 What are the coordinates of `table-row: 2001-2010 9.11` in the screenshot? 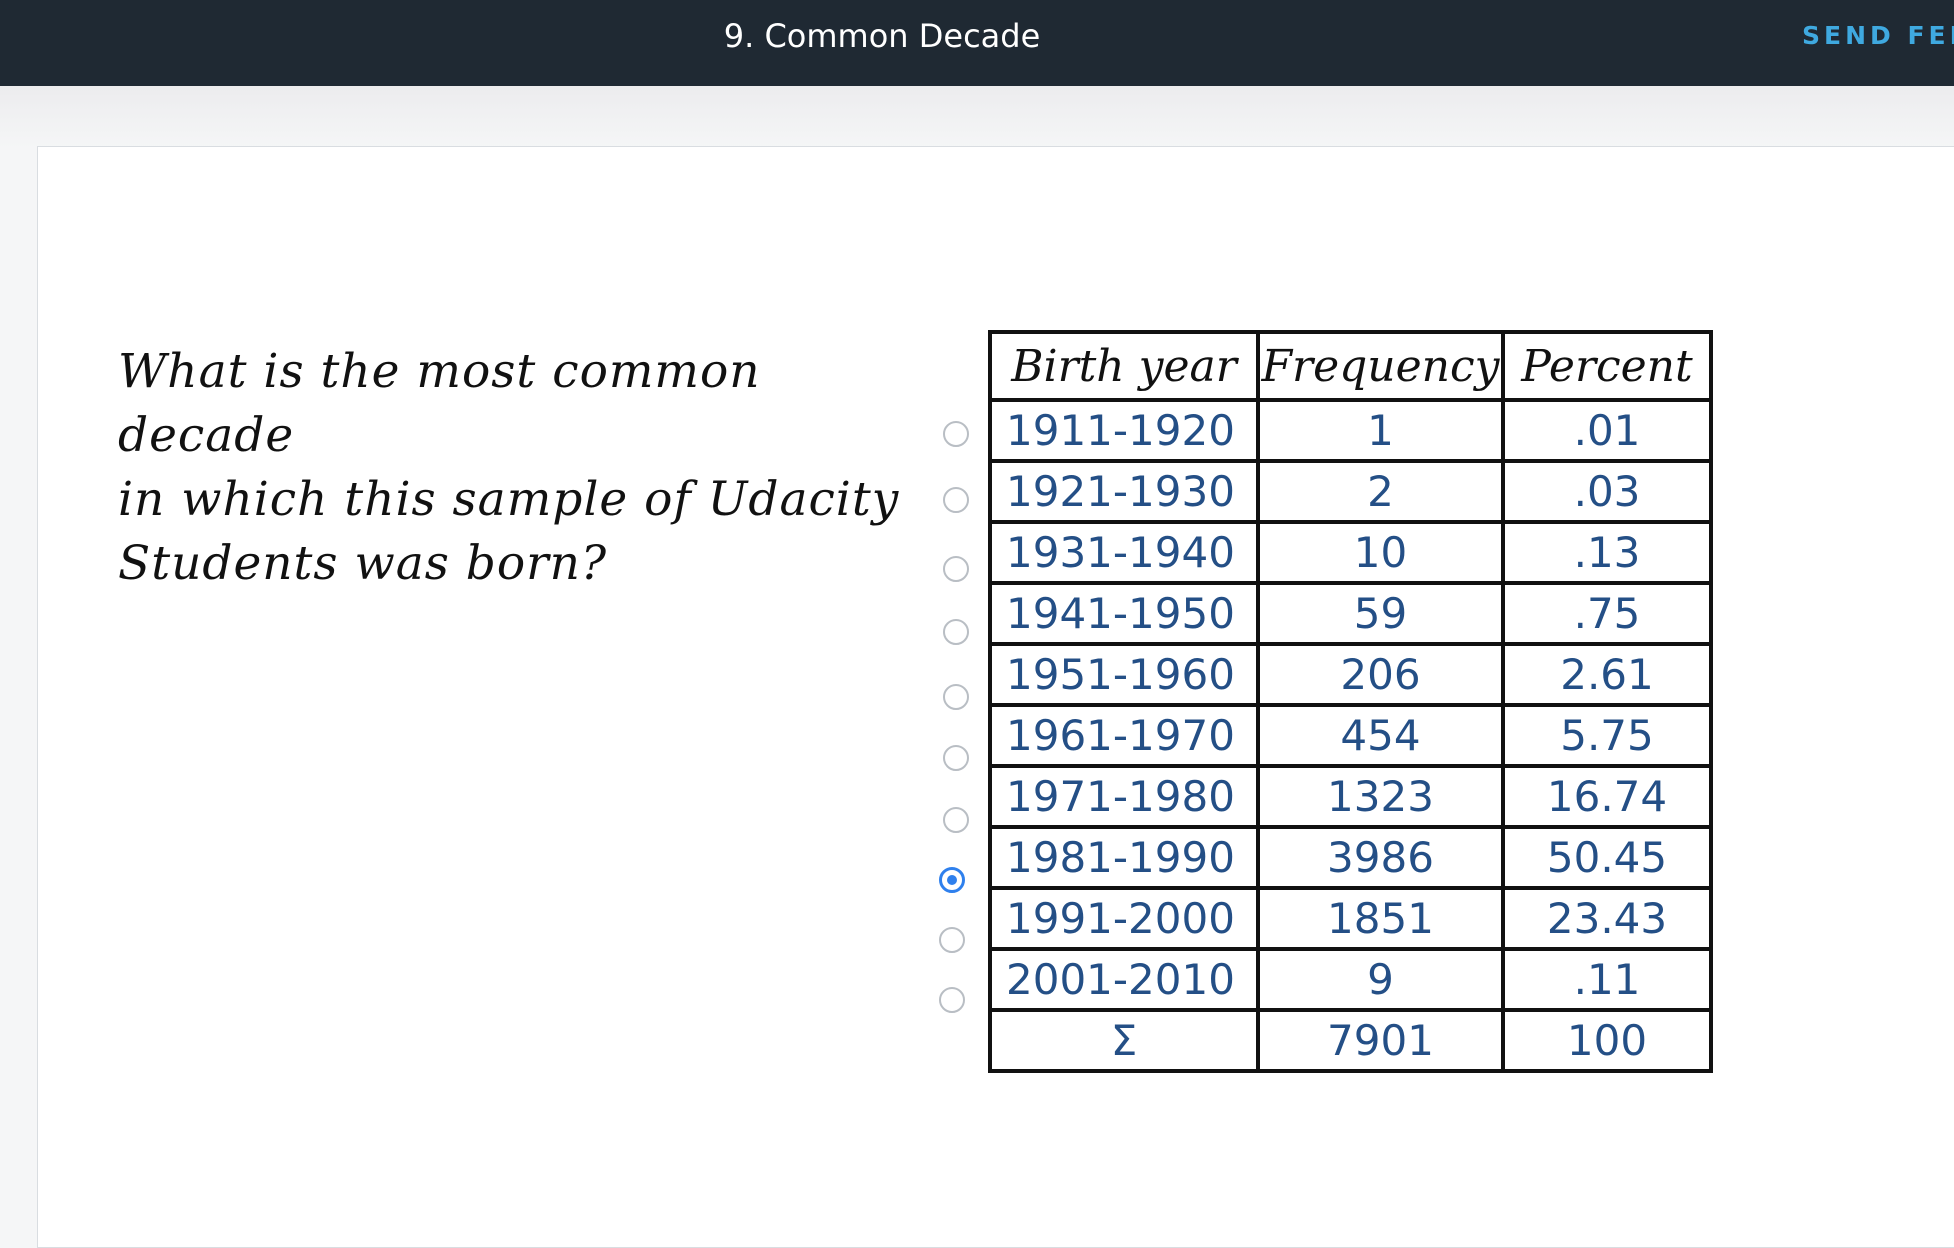 It's located at (1350, 979).